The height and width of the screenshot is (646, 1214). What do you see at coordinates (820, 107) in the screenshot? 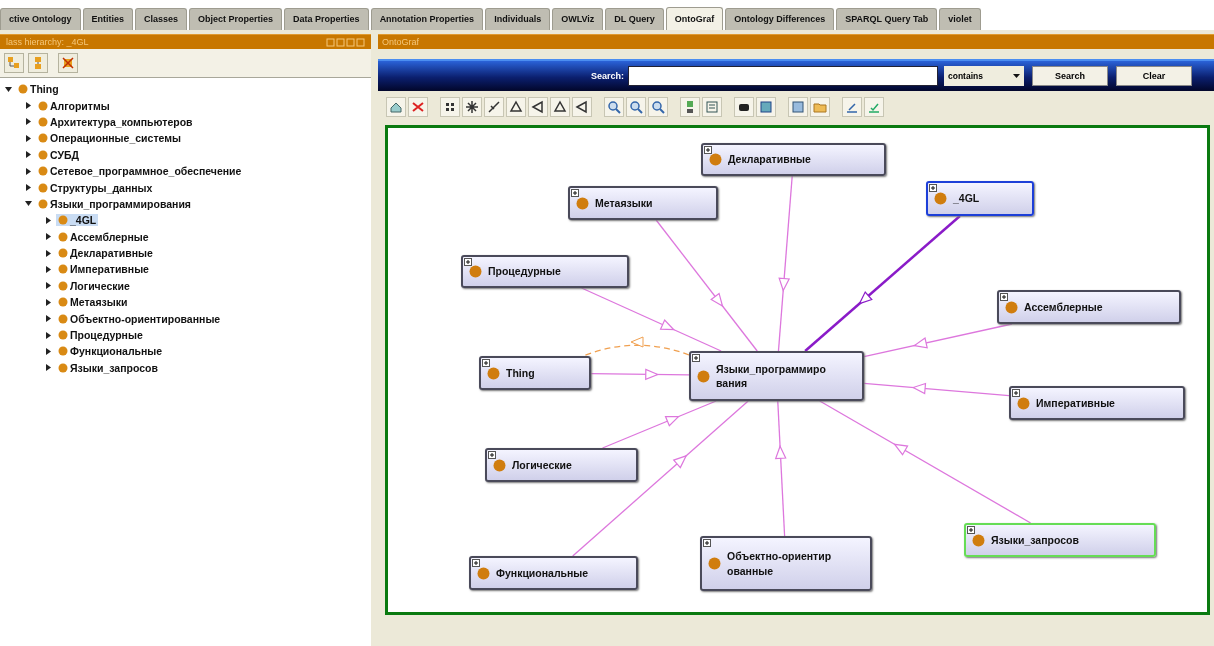
I see `folder-icon` at bounding box center [820, 107].